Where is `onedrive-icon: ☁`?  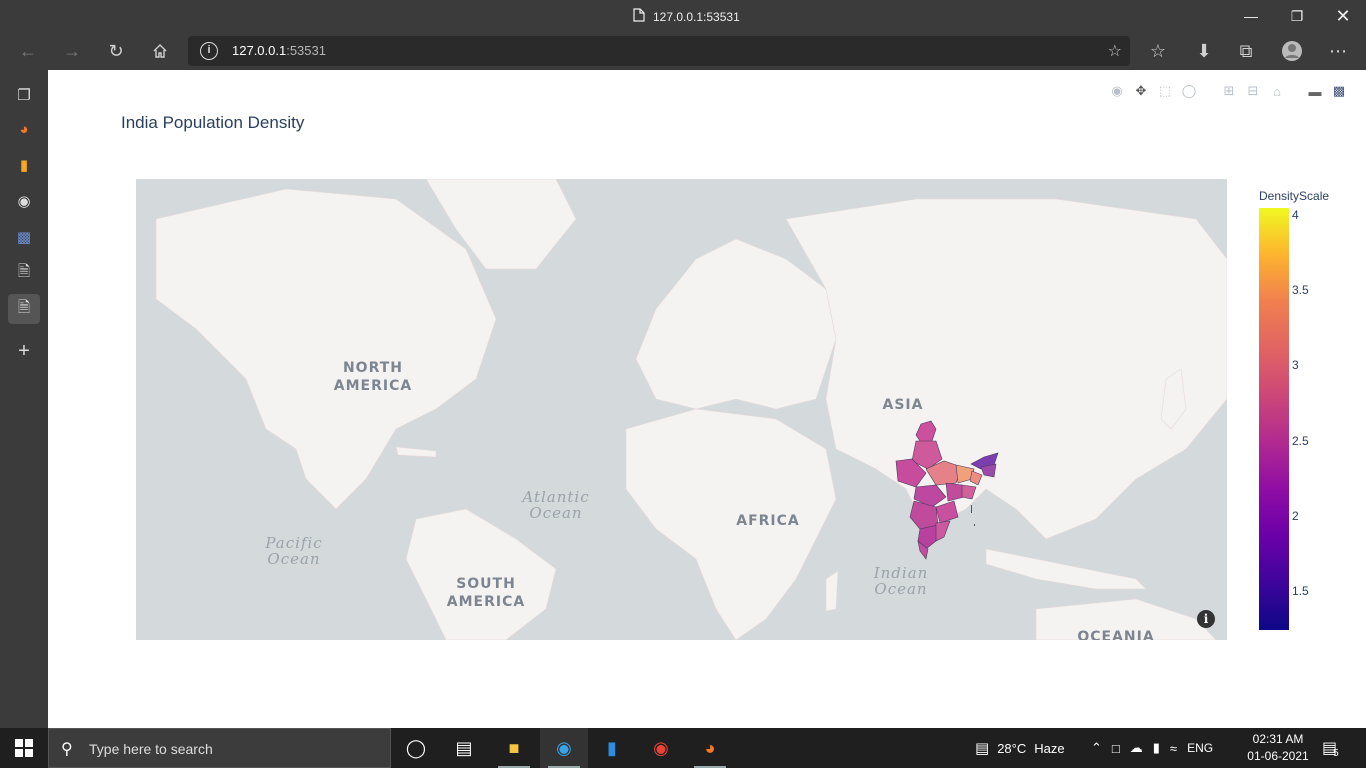 onedrive-icon: ☁ is located at coordinates (1136, 748).